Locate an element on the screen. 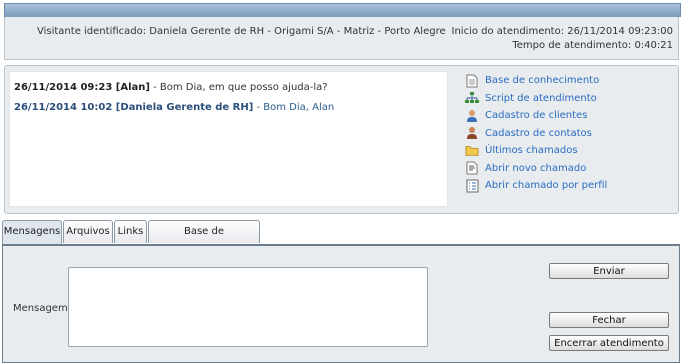 This screenshot has width=682, height=364. link-abrir-chamado-perfil: Abrir chamado por perfil is located at coordinates (570, 186).